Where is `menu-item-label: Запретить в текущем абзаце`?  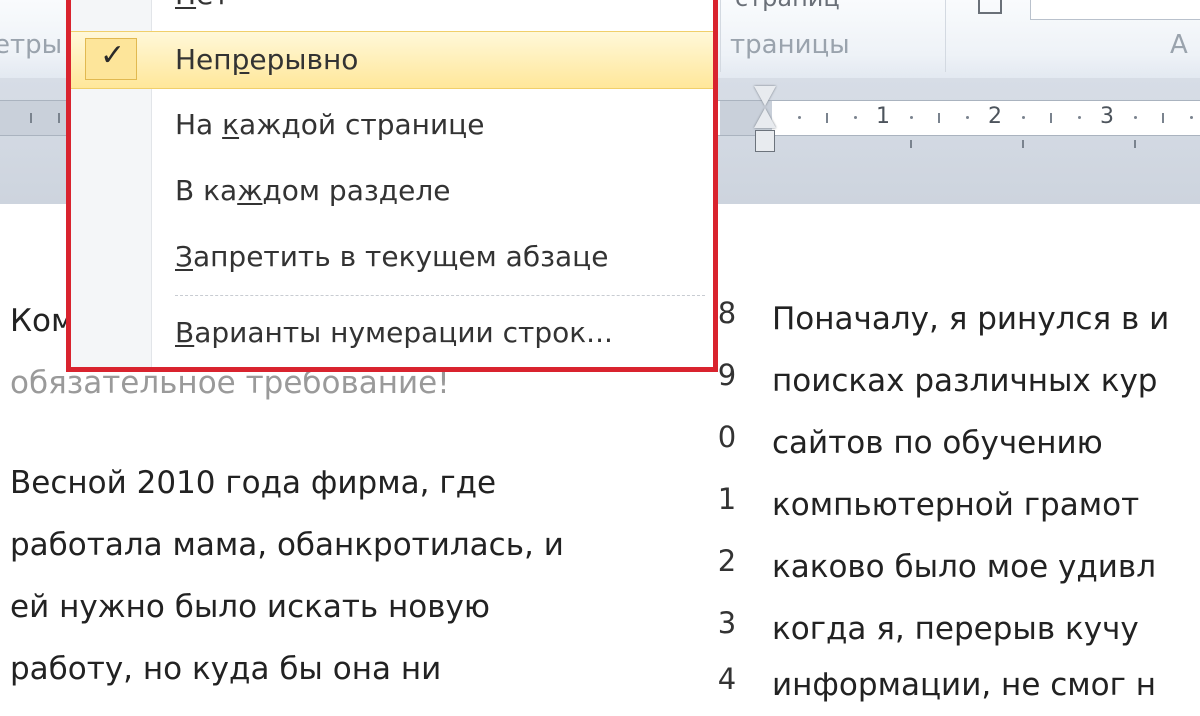
menu-item-label: Запретить в текущем абзаце is located at coordinates (392, 256).